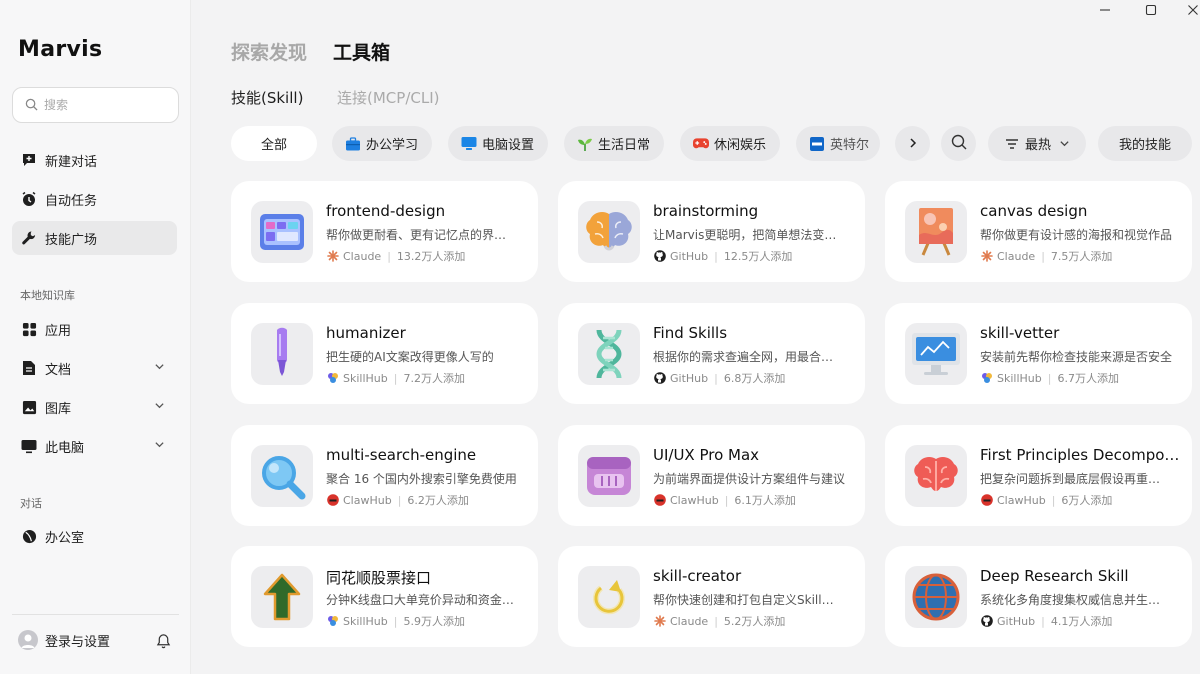 The width and height of the screenshot is (1200, 674). What do you see at coordinates (1037, 143) in the screenshot?
I see `sort-dropdown: 最热` at bounding box center [1037, 143].